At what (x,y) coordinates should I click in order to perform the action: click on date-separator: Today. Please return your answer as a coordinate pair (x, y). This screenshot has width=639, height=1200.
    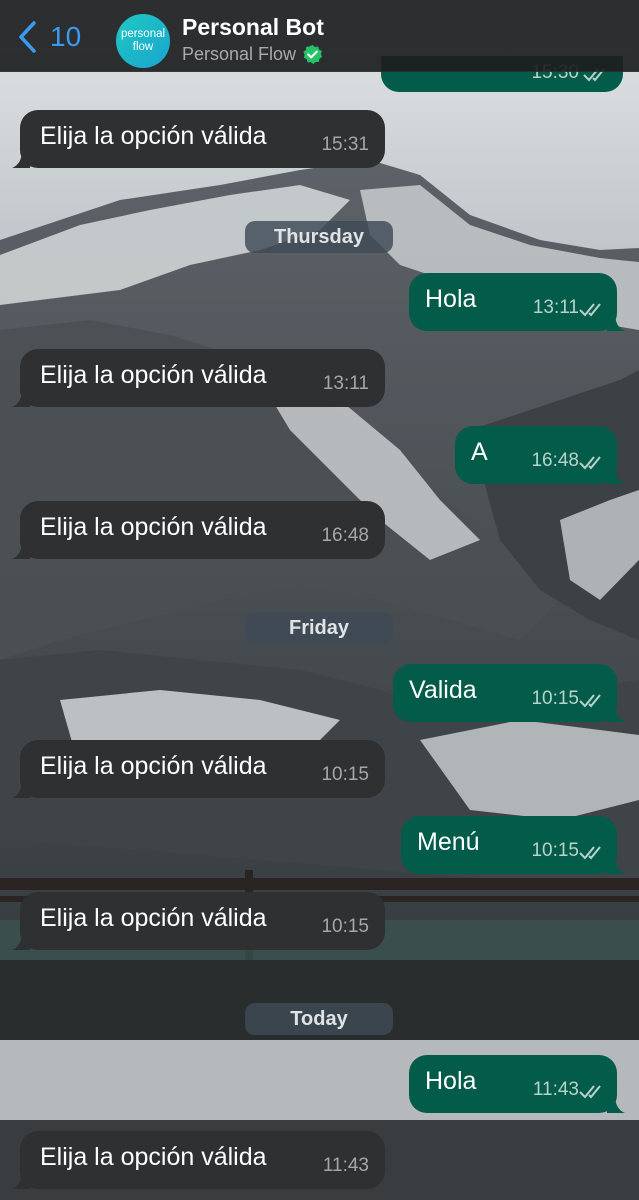
    Looking at the image, I should click on (319, 1019).